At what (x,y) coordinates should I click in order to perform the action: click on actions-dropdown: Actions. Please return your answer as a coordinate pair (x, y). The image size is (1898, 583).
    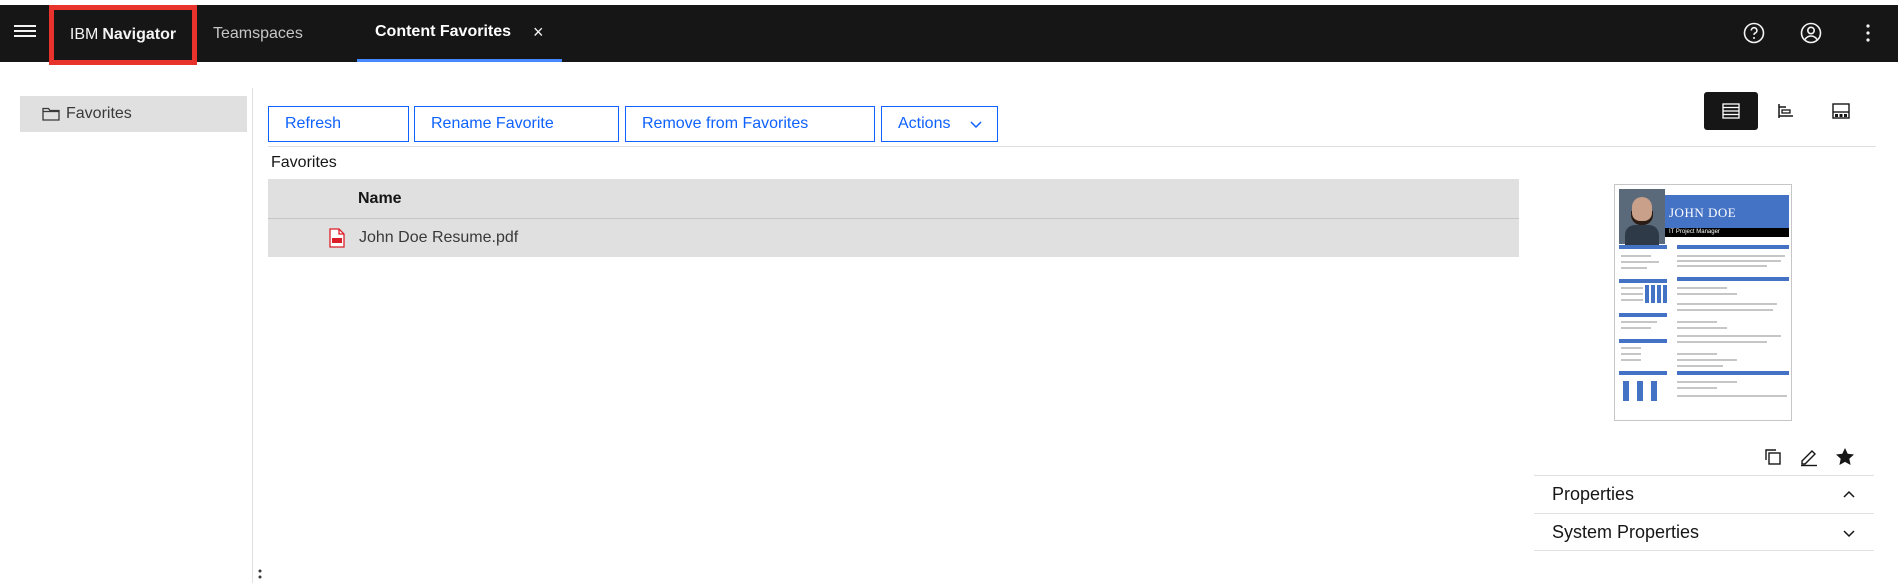
    Looking at the image, I should click on (939, 124).